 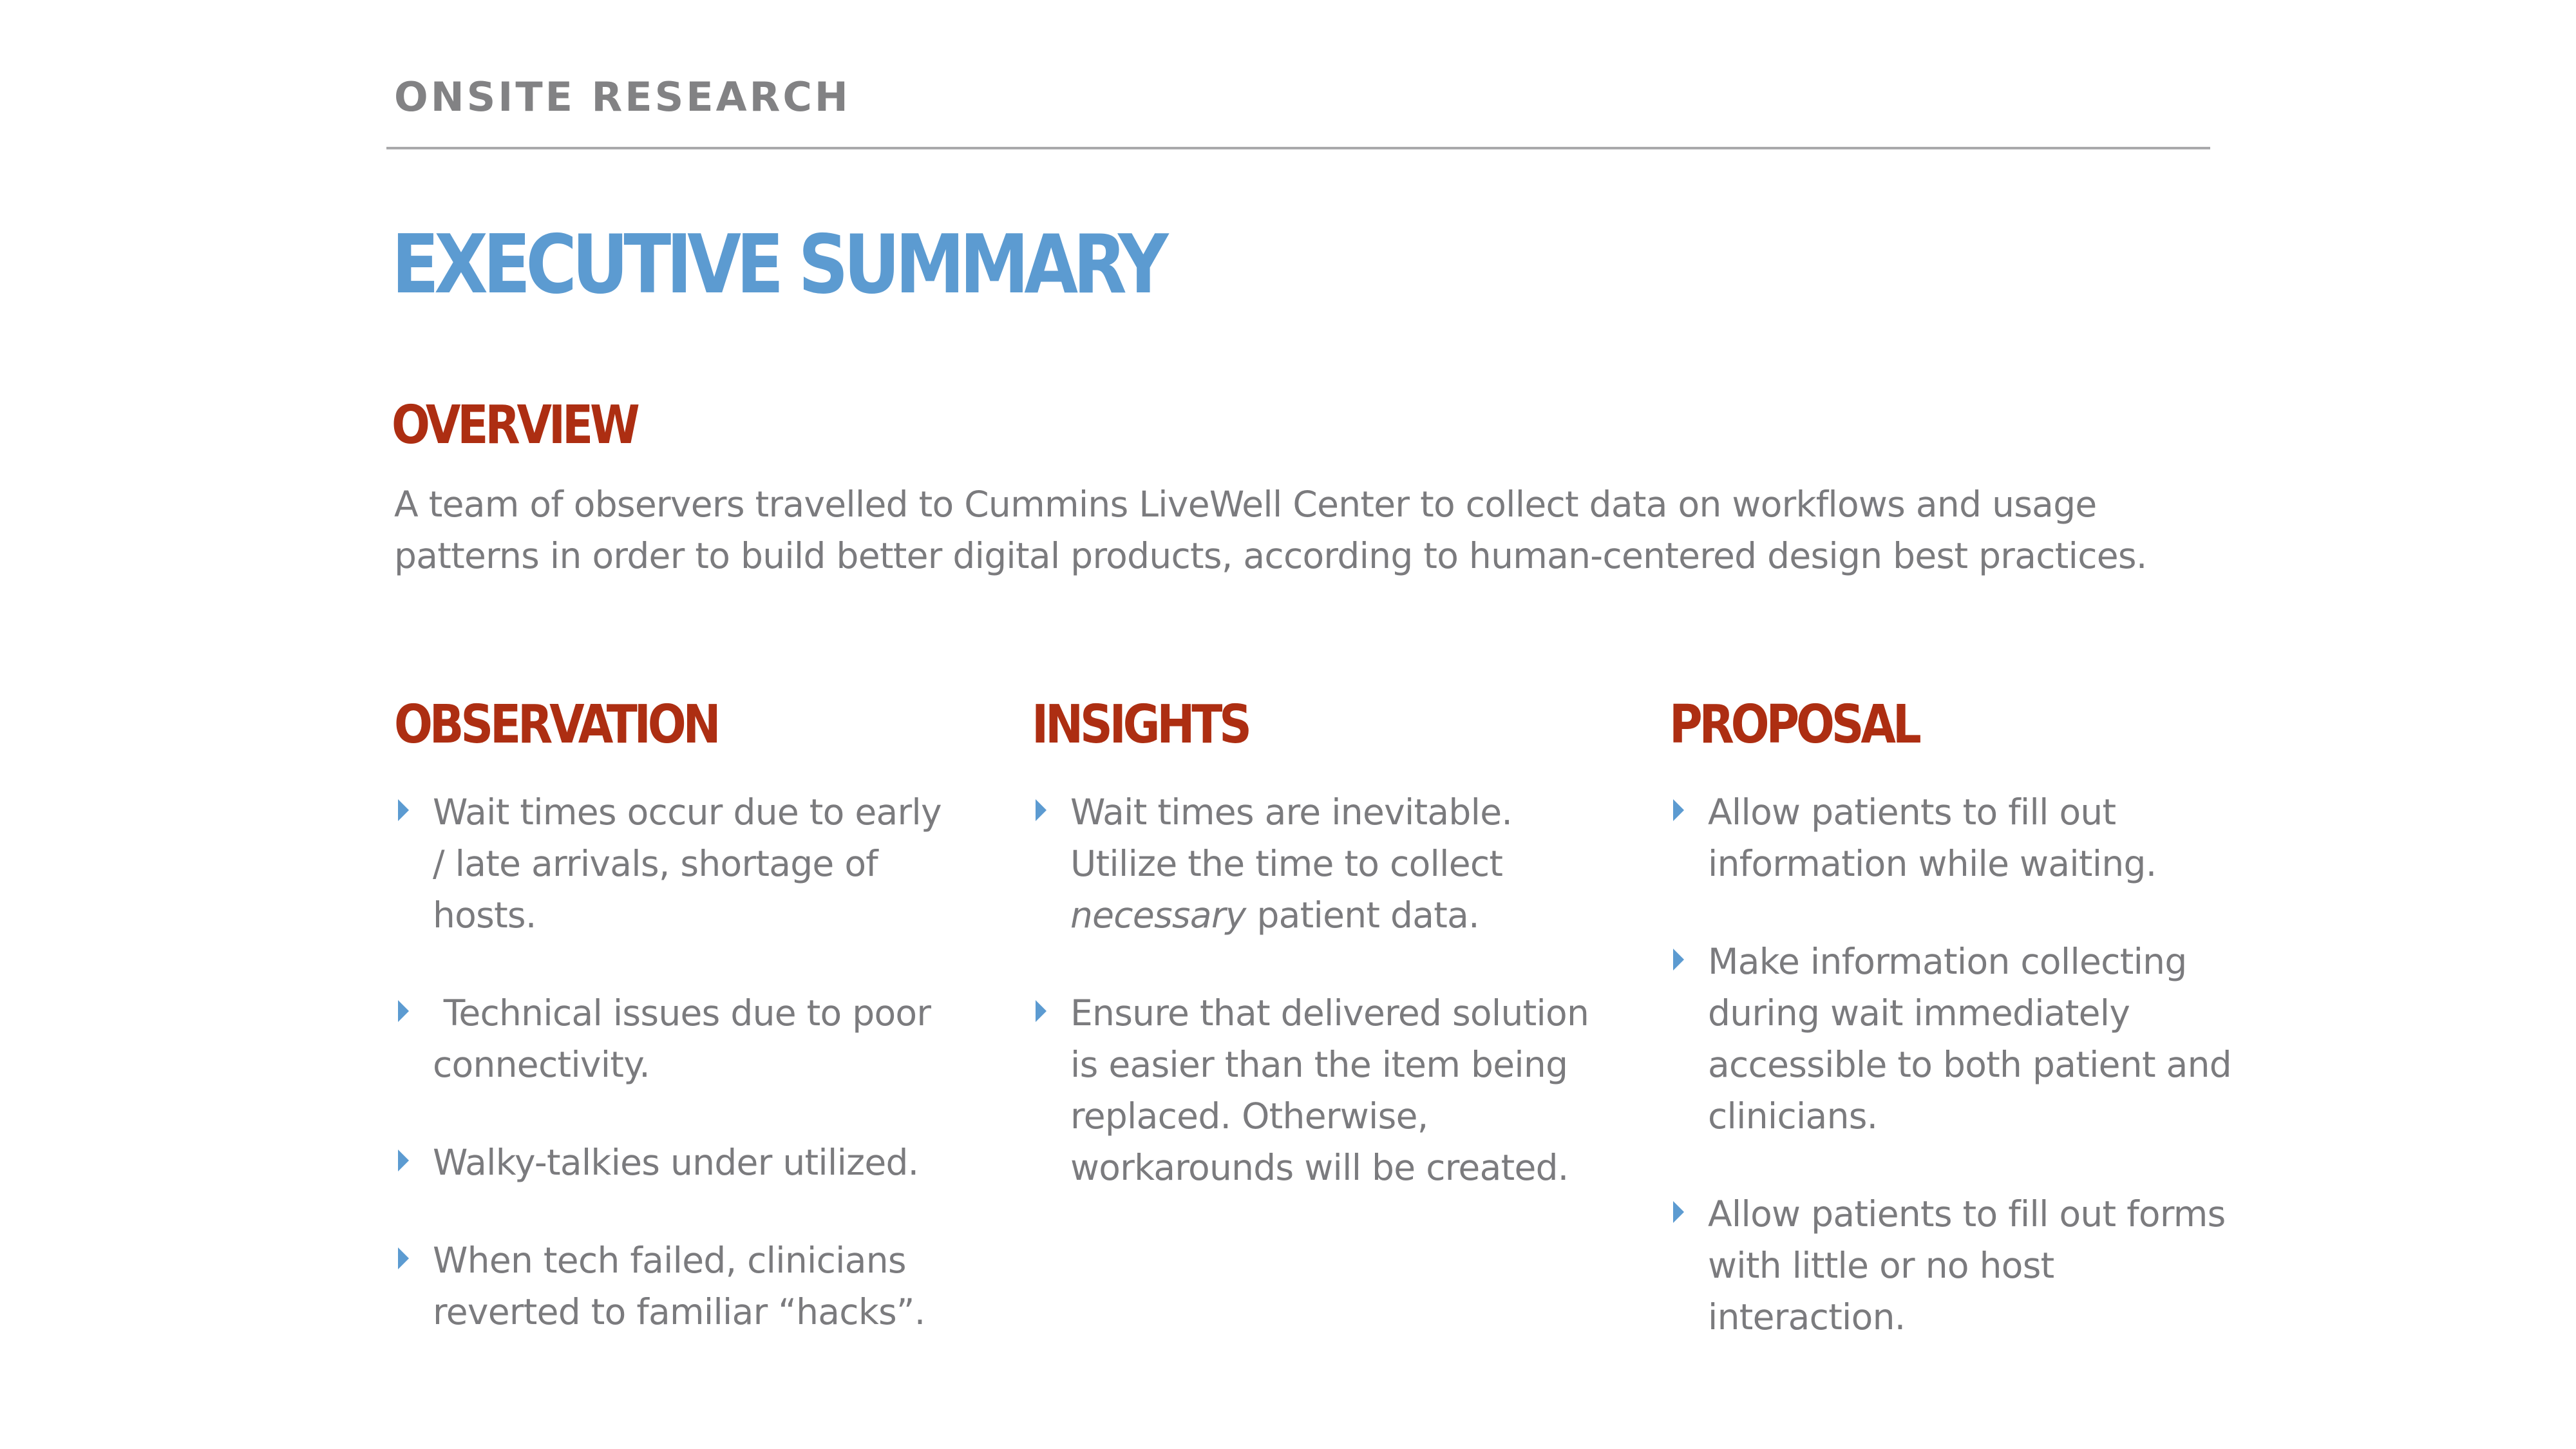 What do you see at coordinates (1795, 724) in the screenshot?
I see `proposal-heading: PROPOSAL` at bounding box center [1795, 724].